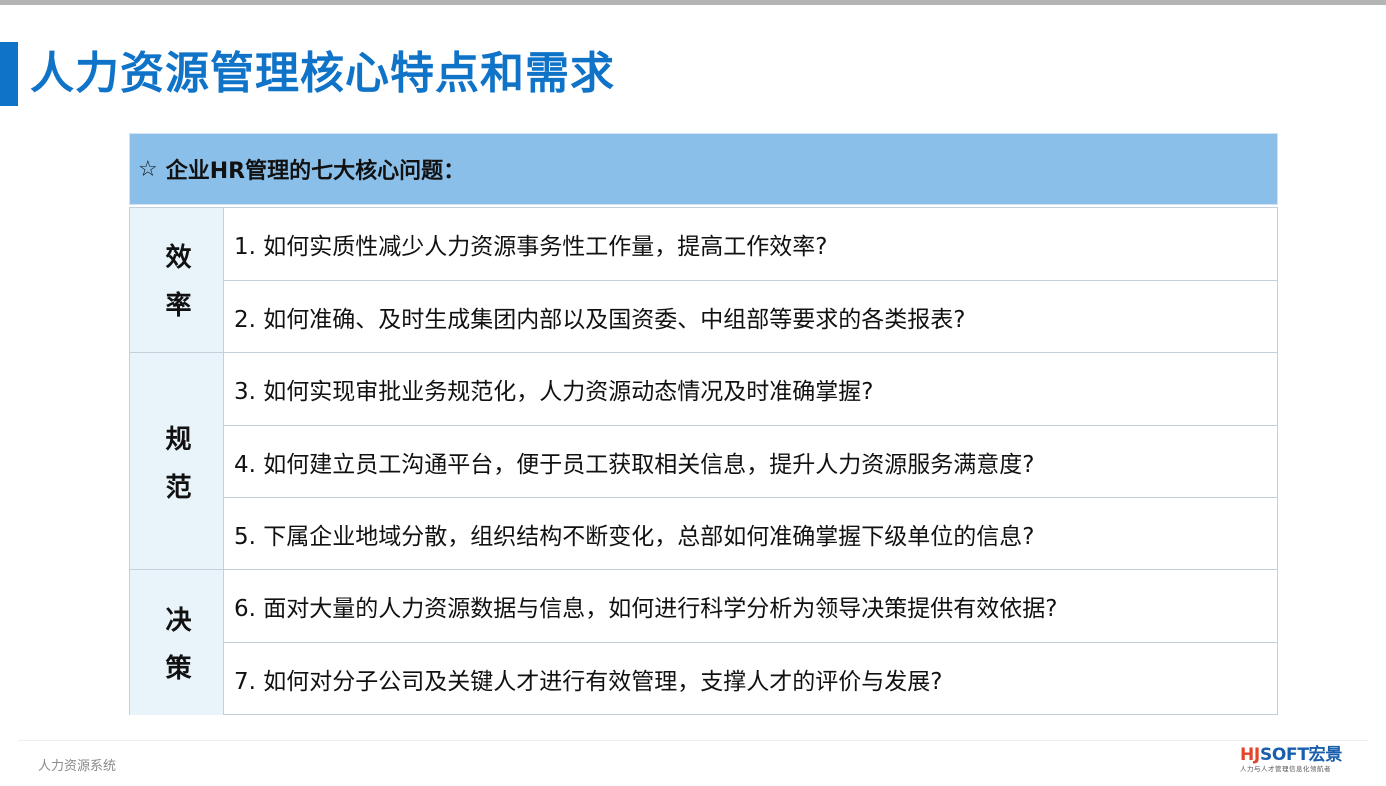  I want to click on question-row: 2. 如何准确、及时生成集团内部以及国资委、中组部等要求的各类报表?, so click(750, 316).